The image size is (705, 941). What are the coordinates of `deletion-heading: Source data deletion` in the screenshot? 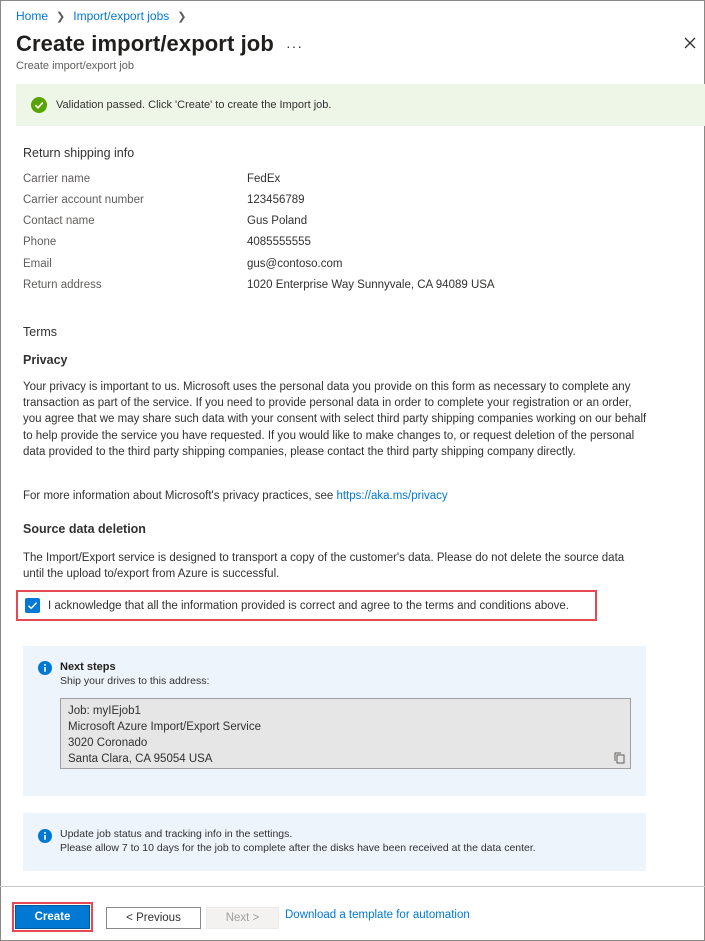 It's located at (84, 529).